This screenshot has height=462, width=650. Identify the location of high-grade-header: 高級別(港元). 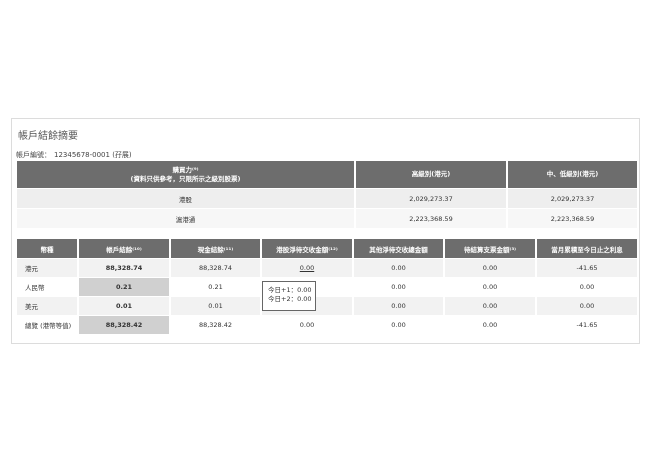
(431, 174).